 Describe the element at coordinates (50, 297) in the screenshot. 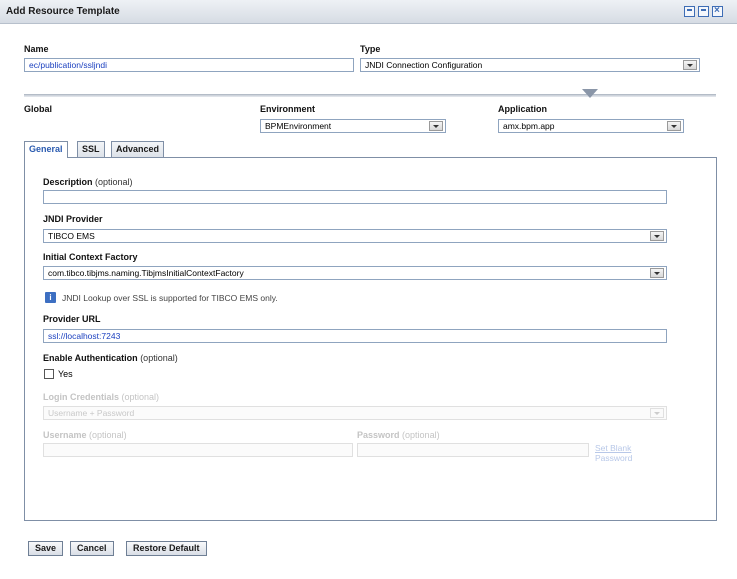

I see `info-icon: i` at that location.